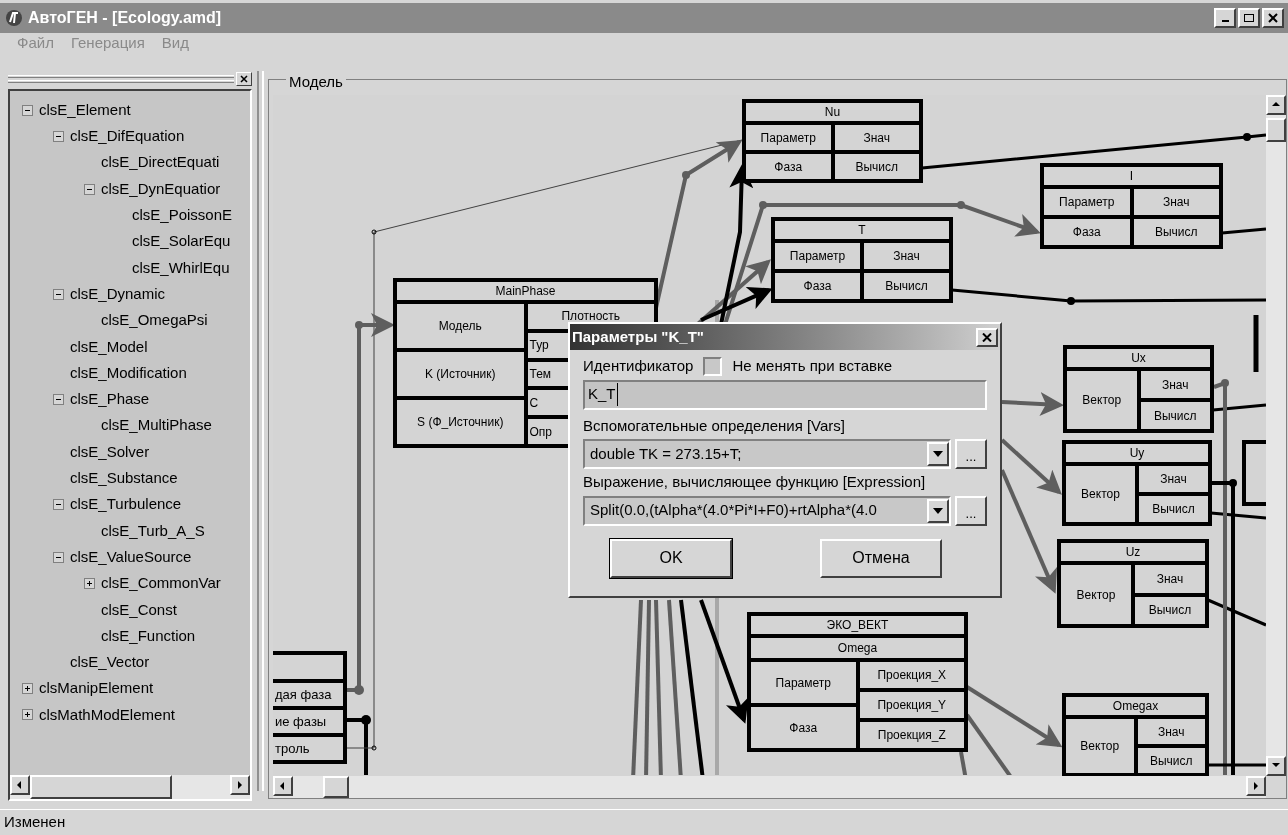 This screenshot has width=1288, height=835. Describe the element at coordinates (912, 675) in the screenshot. I see `node-cell-text: Проекция_X` at that location.